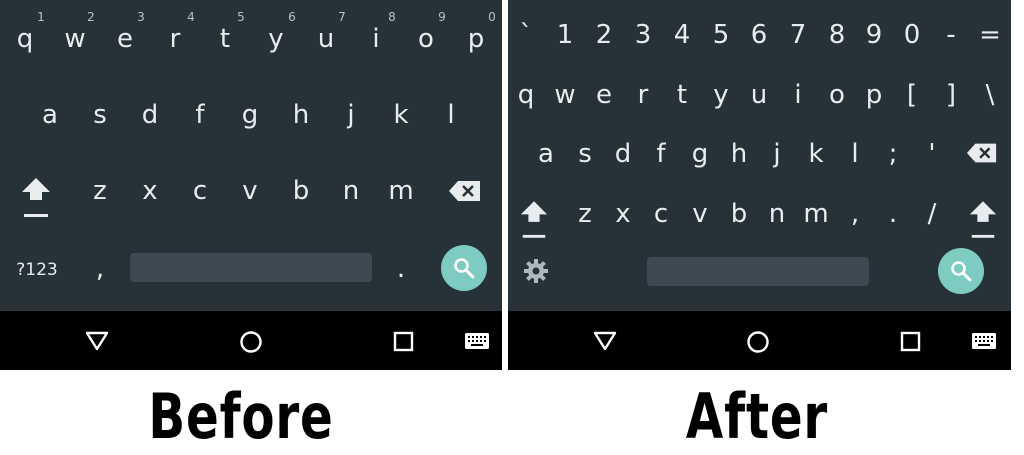 This screenshot has height=455, width=1024. What do you see at coordinates (91, 17) in the screenshot?
I see `number-hint: 2` at bounding box center [91, 17].